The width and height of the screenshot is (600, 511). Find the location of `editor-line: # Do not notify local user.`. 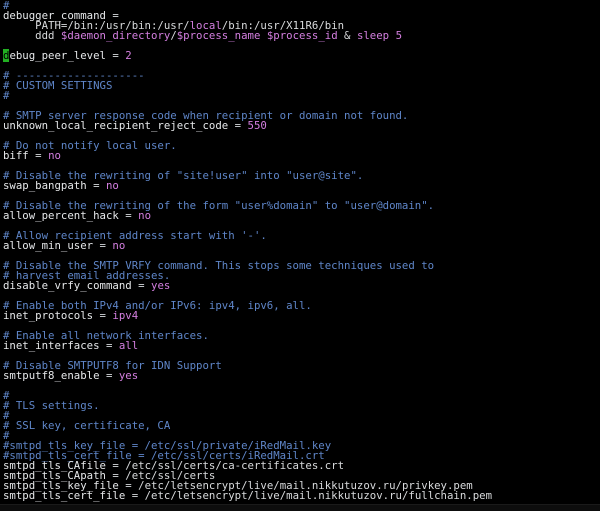

editor-line: # Do not notify local user. is located at coordinates (301, 145).